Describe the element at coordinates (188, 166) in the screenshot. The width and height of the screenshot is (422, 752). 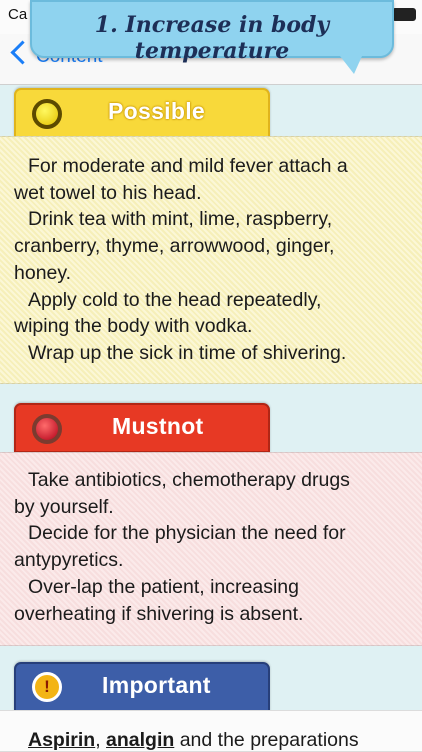
I see `list-item: For moderate and mild fever attach a` at that location.